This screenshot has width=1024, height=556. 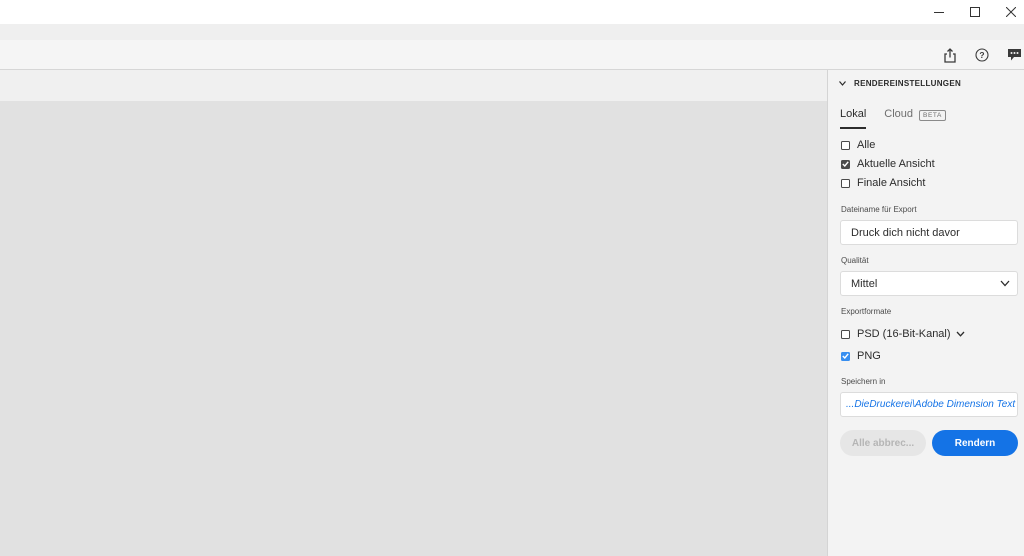 I want to click on quality-label: Qualität, so click(x=855, y=260).